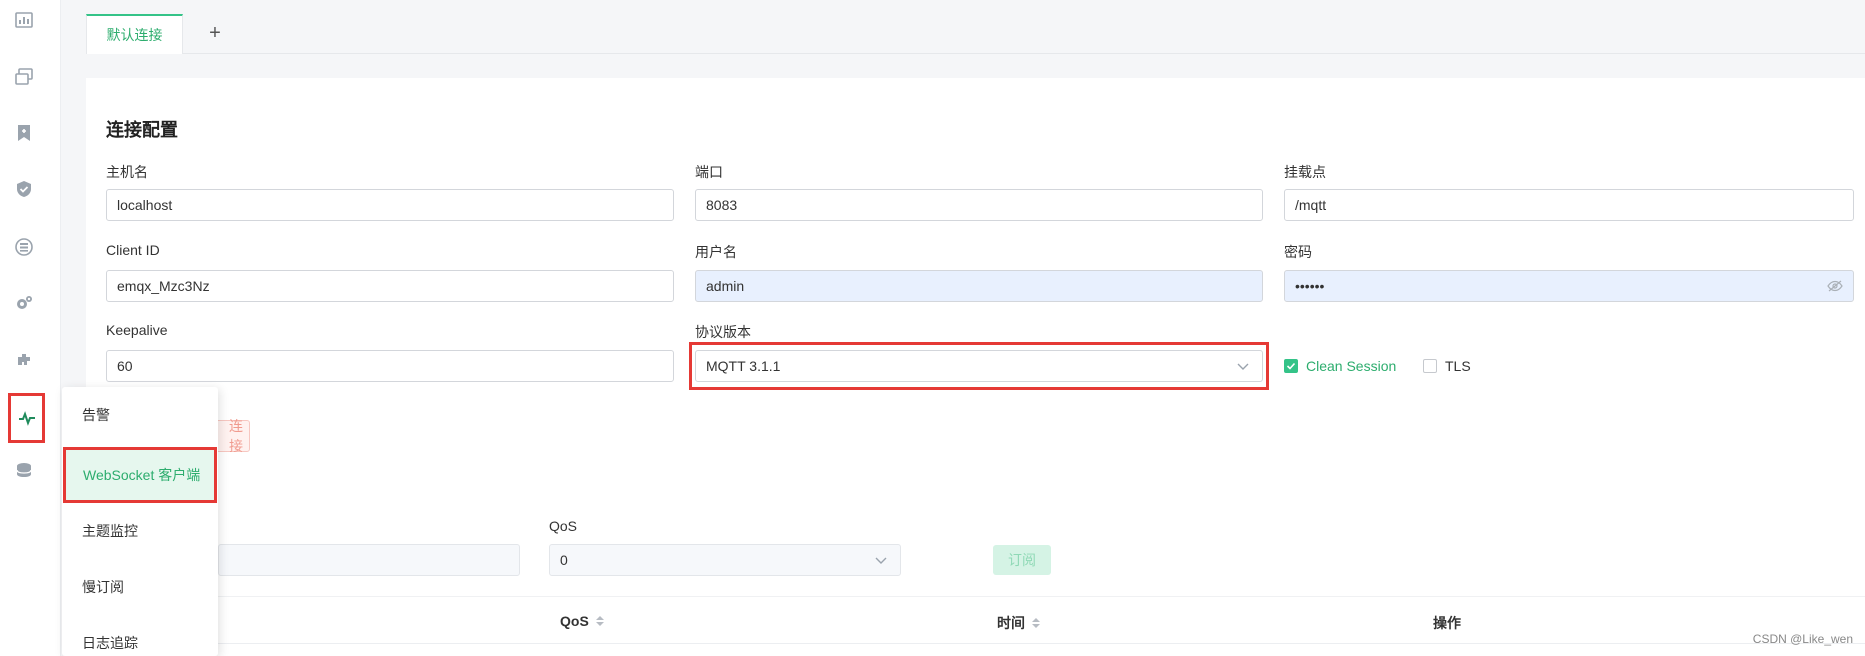  I want to click on tab-default-connection: 默认连接, so click(134, 34).